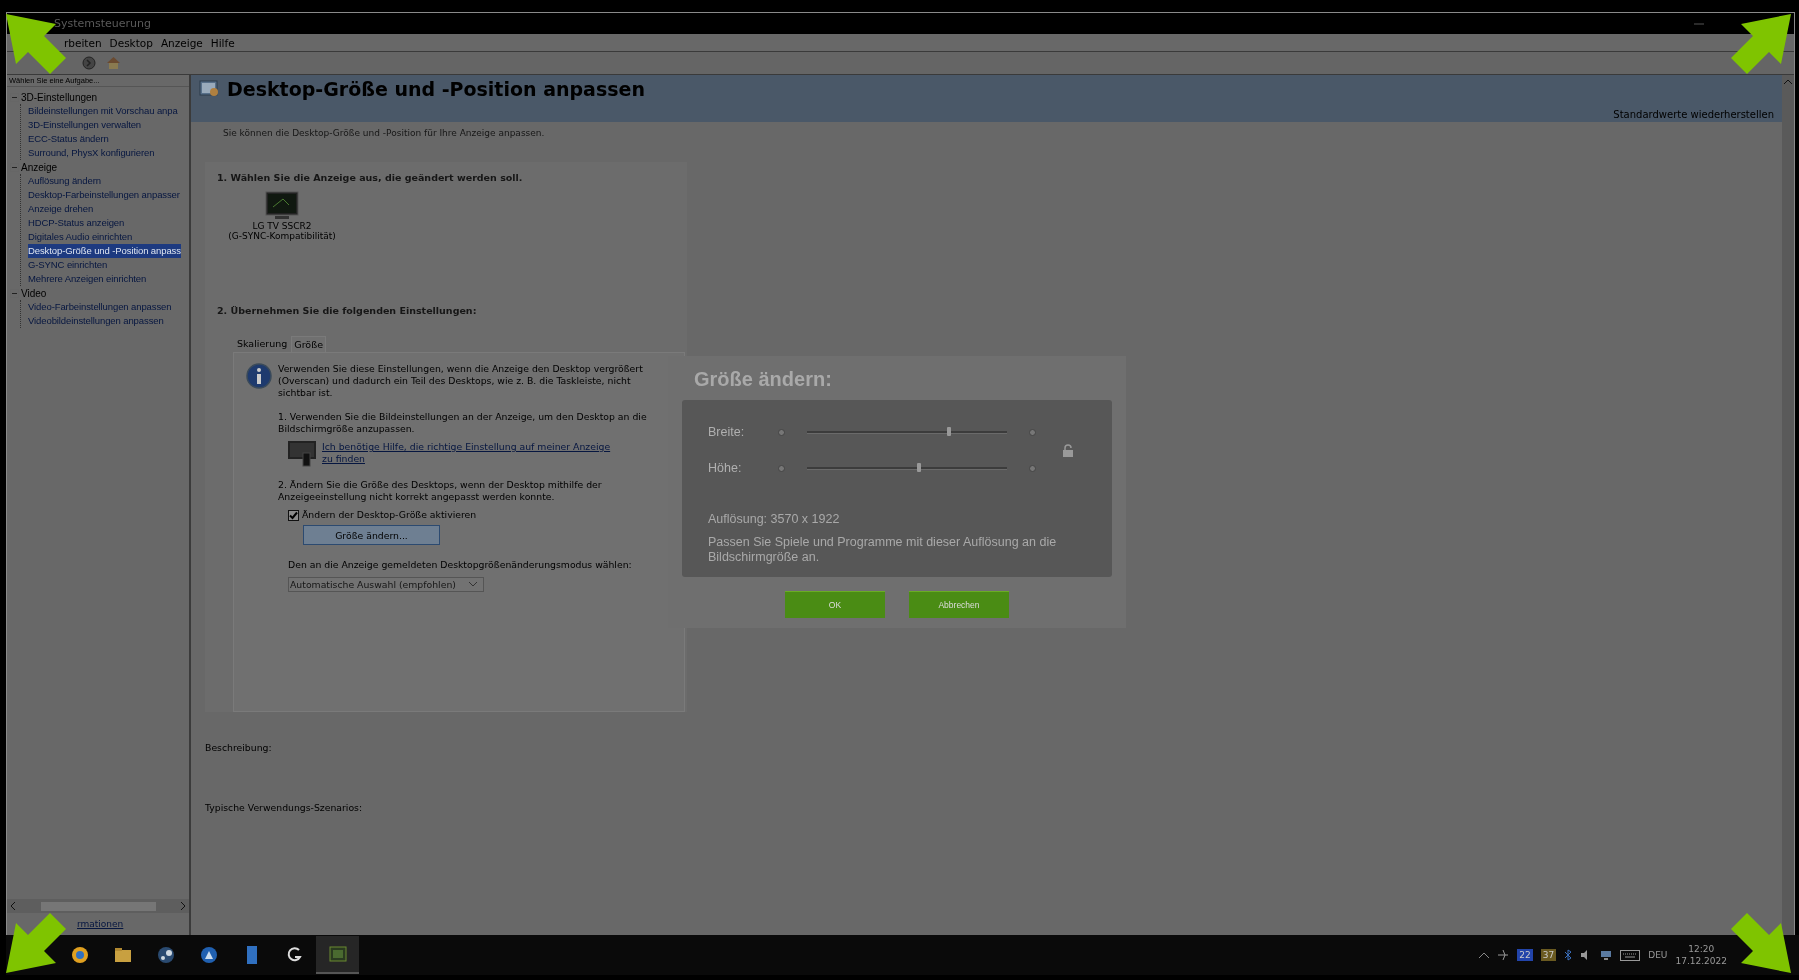  Describe the element at coordinates (34, 293) in the screenshot. I see `tree-group: Video` at that location.